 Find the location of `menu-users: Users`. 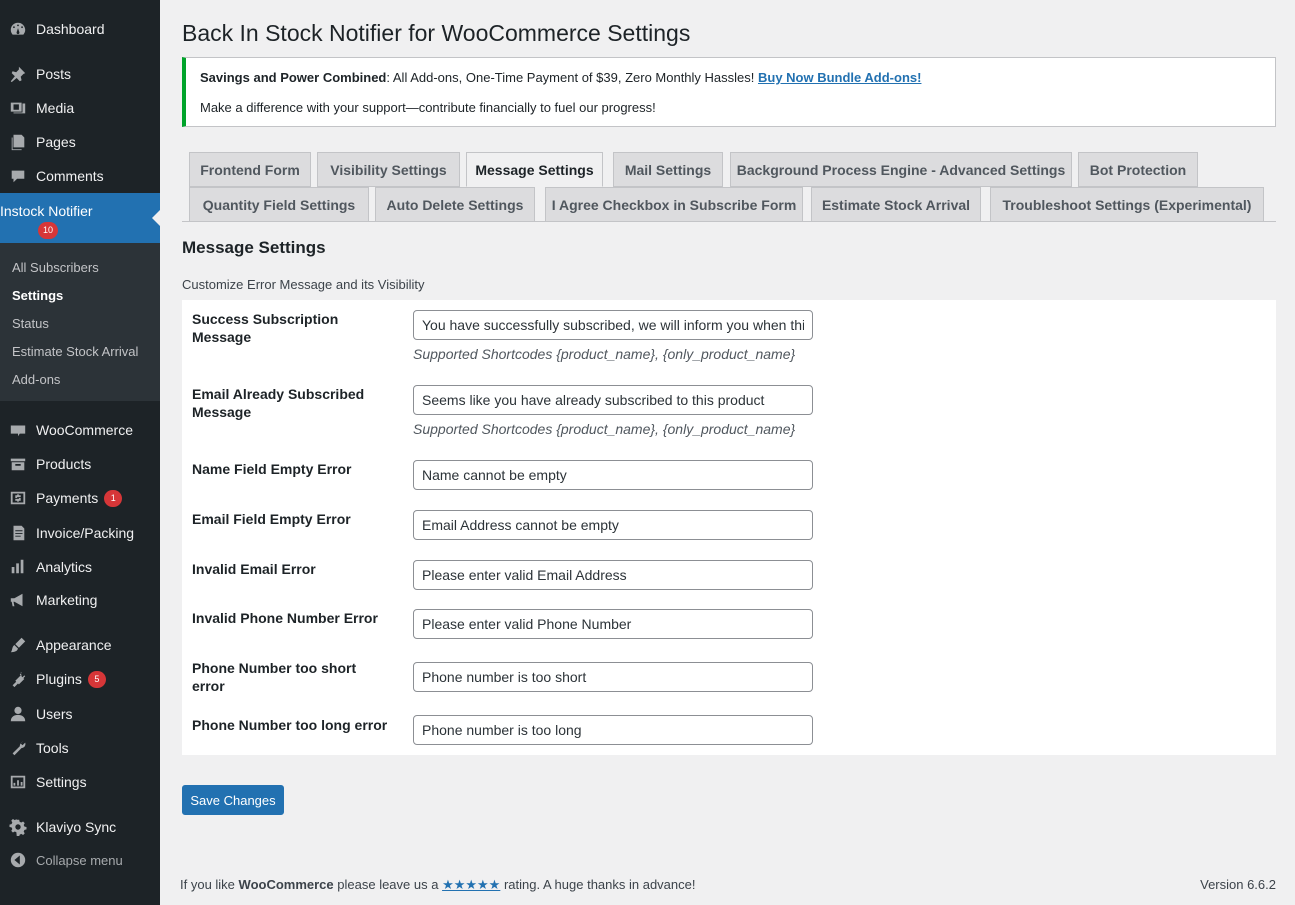

menu-users: Users is located at coordinates (80, 714).